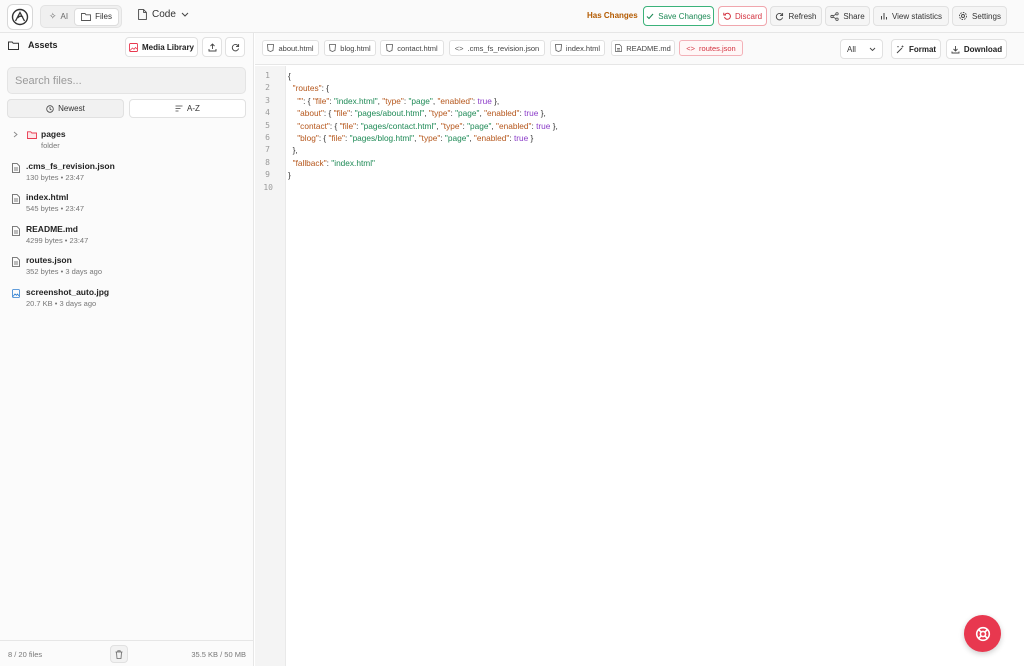 The width and height of the screenshot is (1024, 666). What do you see at coordinates (267, 113) in the screenshot?
I see `line-number: 4` at bounding box center [267, 113].